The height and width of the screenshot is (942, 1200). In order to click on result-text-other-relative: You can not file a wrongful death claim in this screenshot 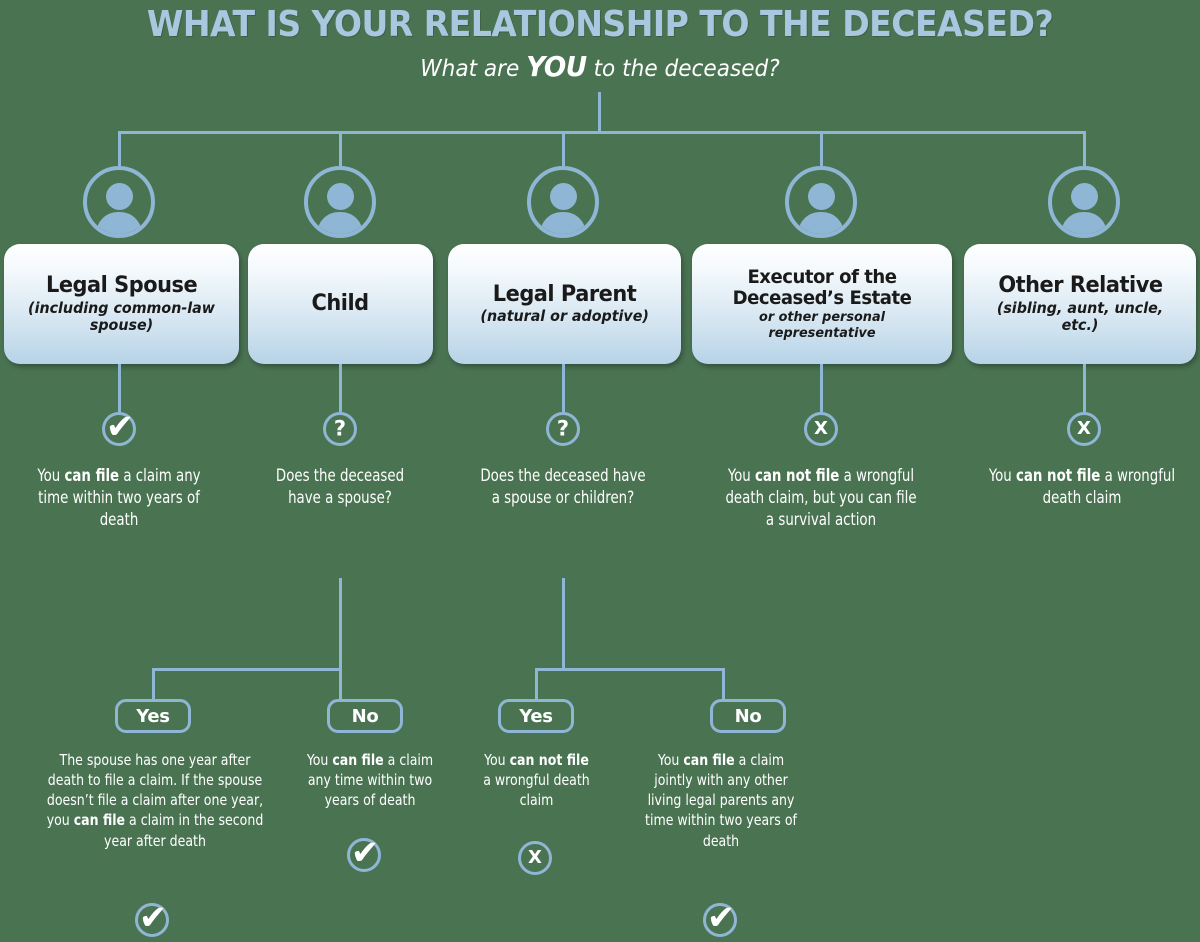, I will do `click(1082, 487)`.